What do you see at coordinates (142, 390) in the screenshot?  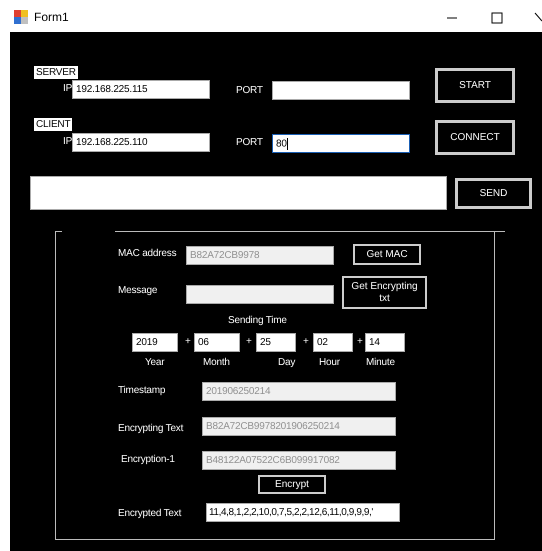 I see `output-label: Timestamp` at bounding box center [142, 390].